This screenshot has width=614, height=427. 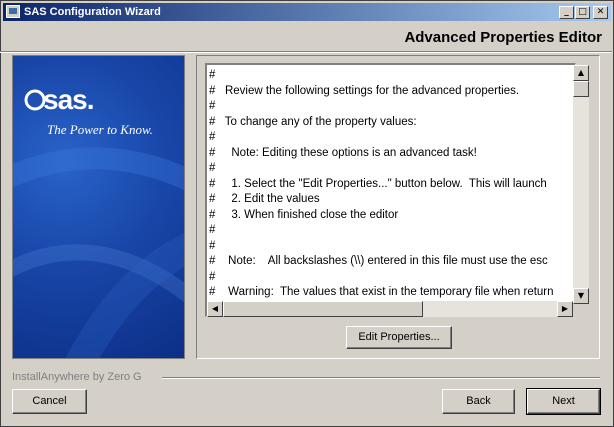 What do you see at coordinates (313, 121) in the screenshot?
I see `text-line: # To change any of the property values:` at bounding box center [313, 121].